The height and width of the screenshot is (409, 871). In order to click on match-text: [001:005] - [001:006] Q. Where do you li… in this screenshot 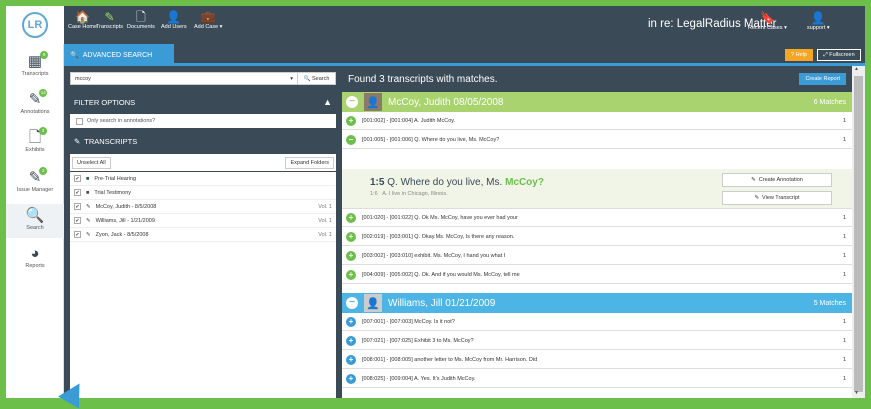, I will do `click(431, 139)`.